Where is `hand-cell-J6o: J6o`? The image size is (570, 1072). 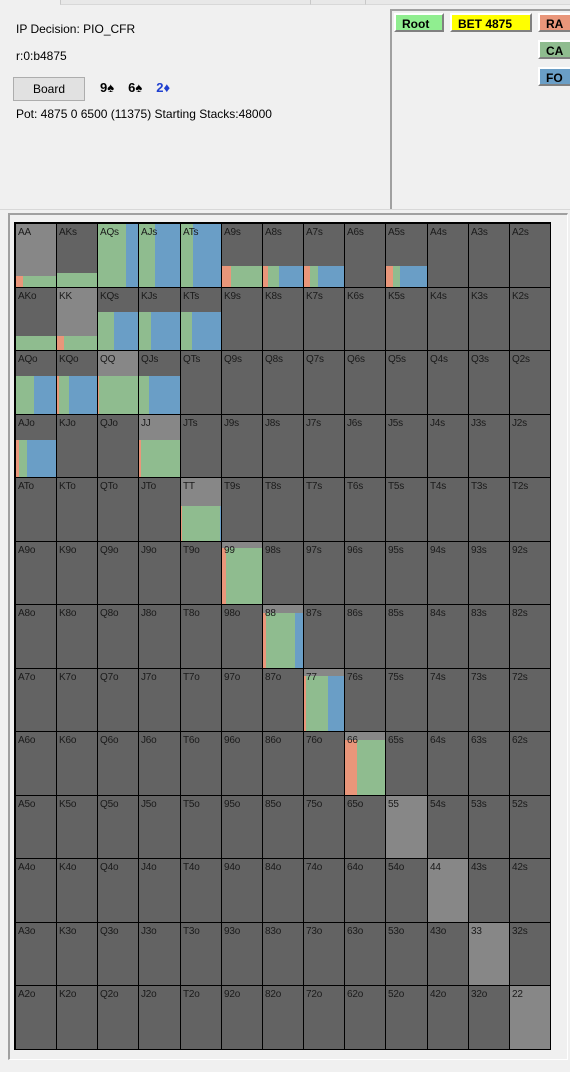 hand-cell-J6o: J6o is located at coordinates (159, 763).